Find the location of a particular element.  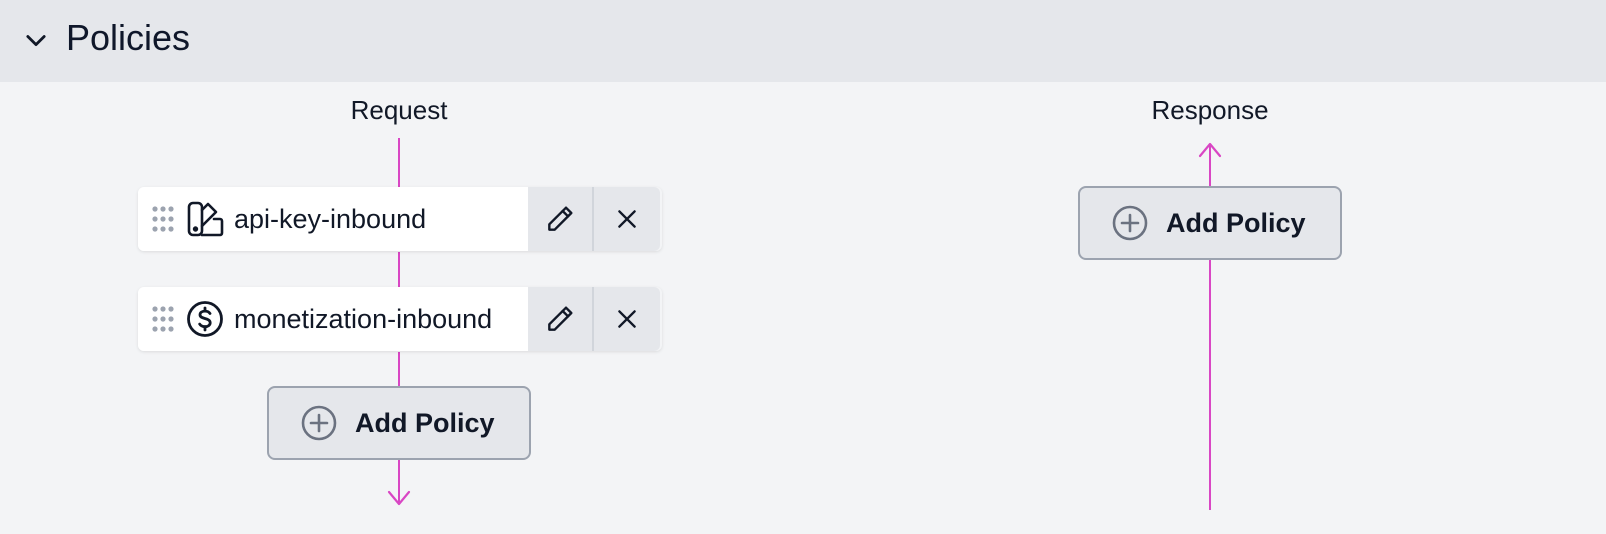

dollar-circle-icon is located at coordinates (205, 319).